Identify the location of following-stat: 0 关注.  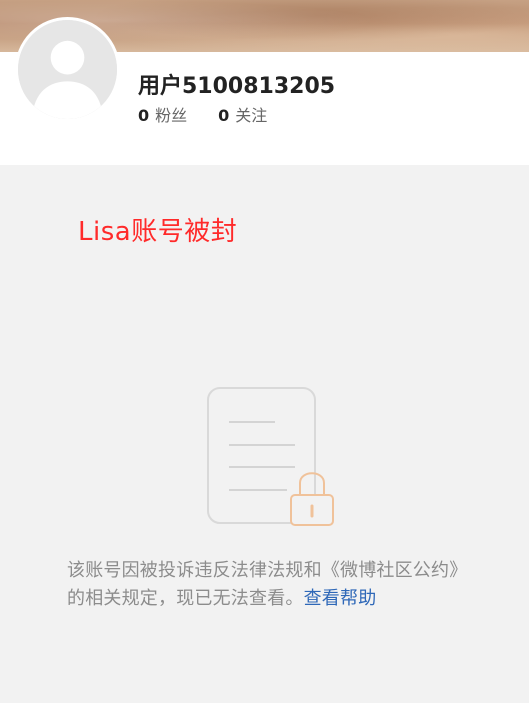
(242, 114).